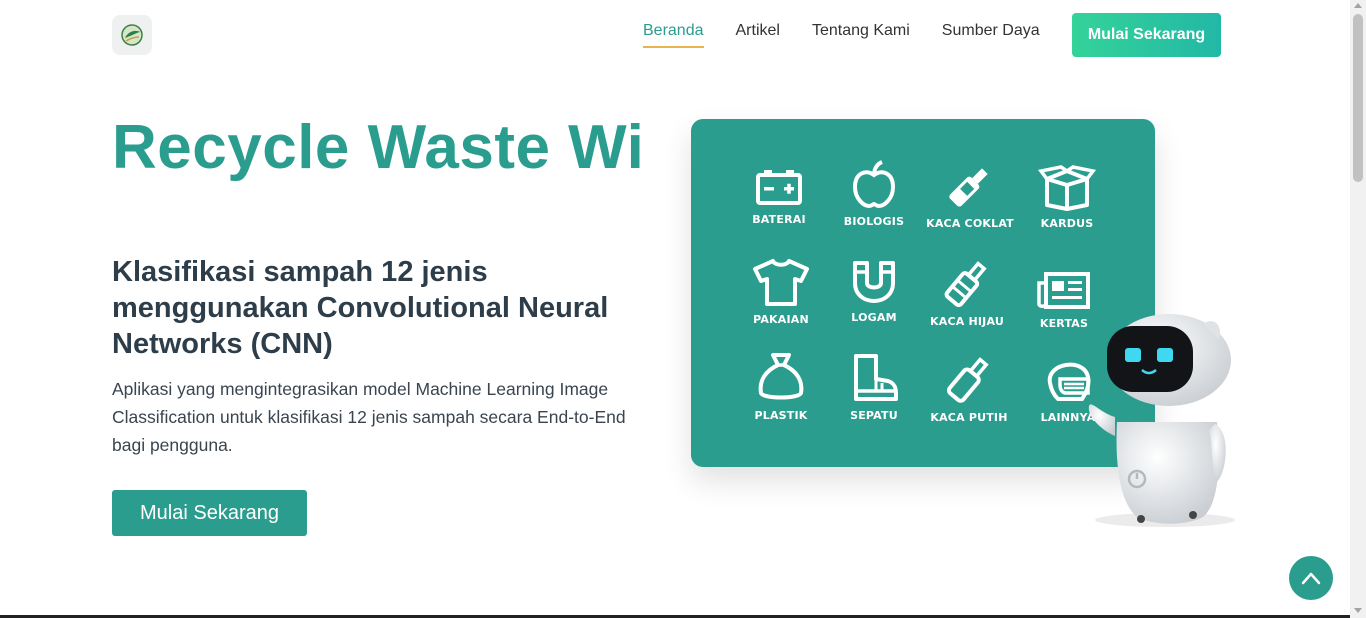 Image resolution: width=1366 pixels, height=618 pixels. I want to click on category-label: KARDUS, so click(1067, 223).